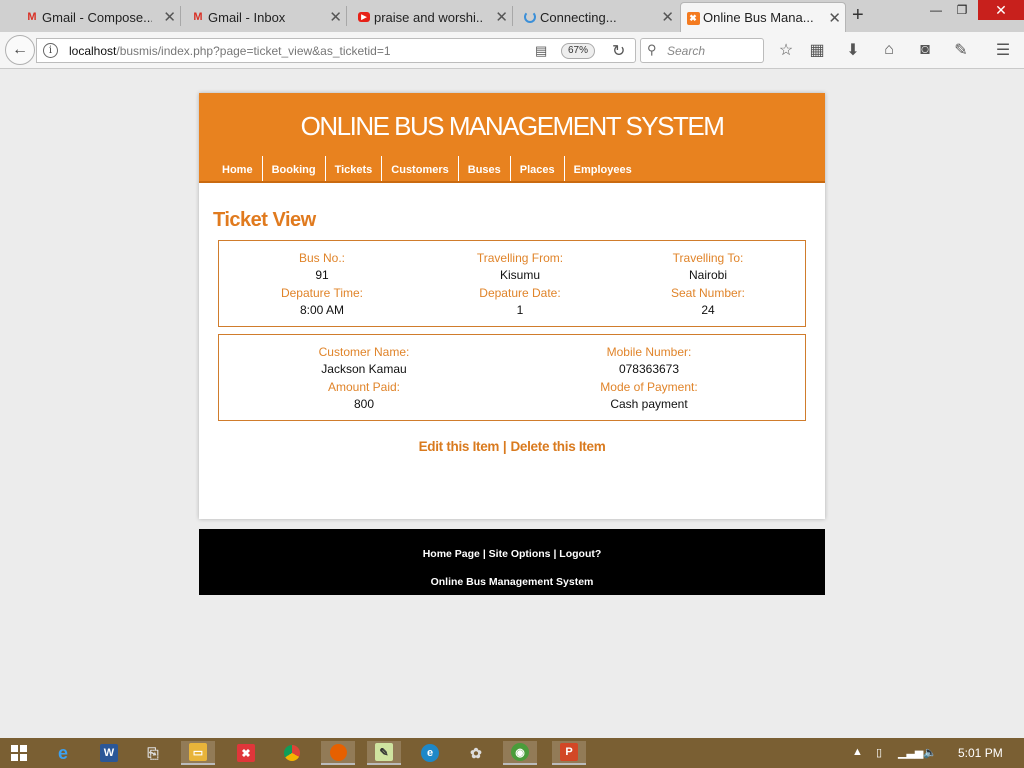 The height and width of the screenshot is (768, 1024). I want to click on search-input: ⚲ Search, so click(702, 50).